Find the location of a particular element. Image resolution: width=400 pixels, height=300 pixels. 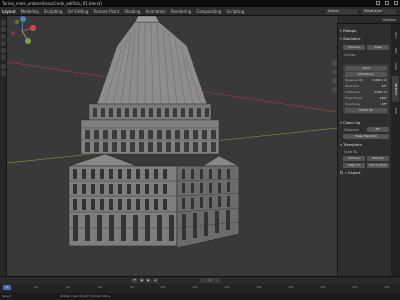

stat-key: Overhang is located at coordinates (352, 104).